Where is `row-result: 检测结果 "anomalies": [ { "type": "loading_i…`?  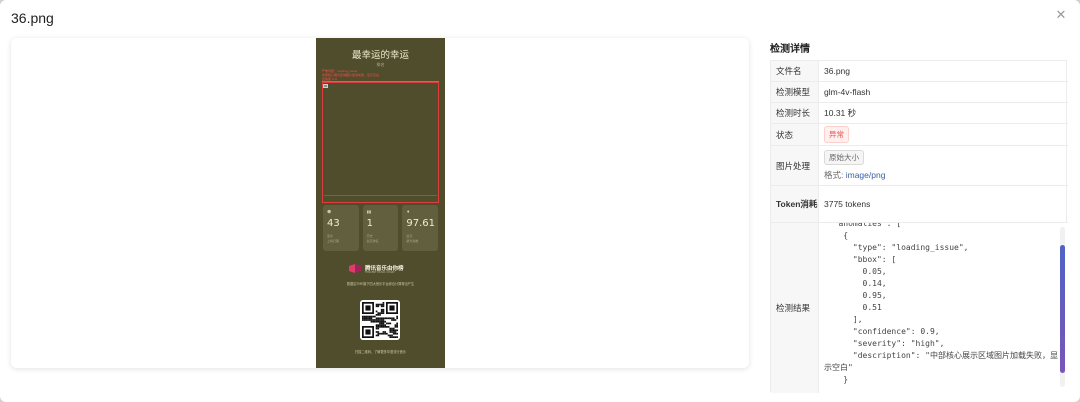
row-result: 检测结果 "anomalies": [ { "type": "loading_i… is located at coordinates (919, 308).